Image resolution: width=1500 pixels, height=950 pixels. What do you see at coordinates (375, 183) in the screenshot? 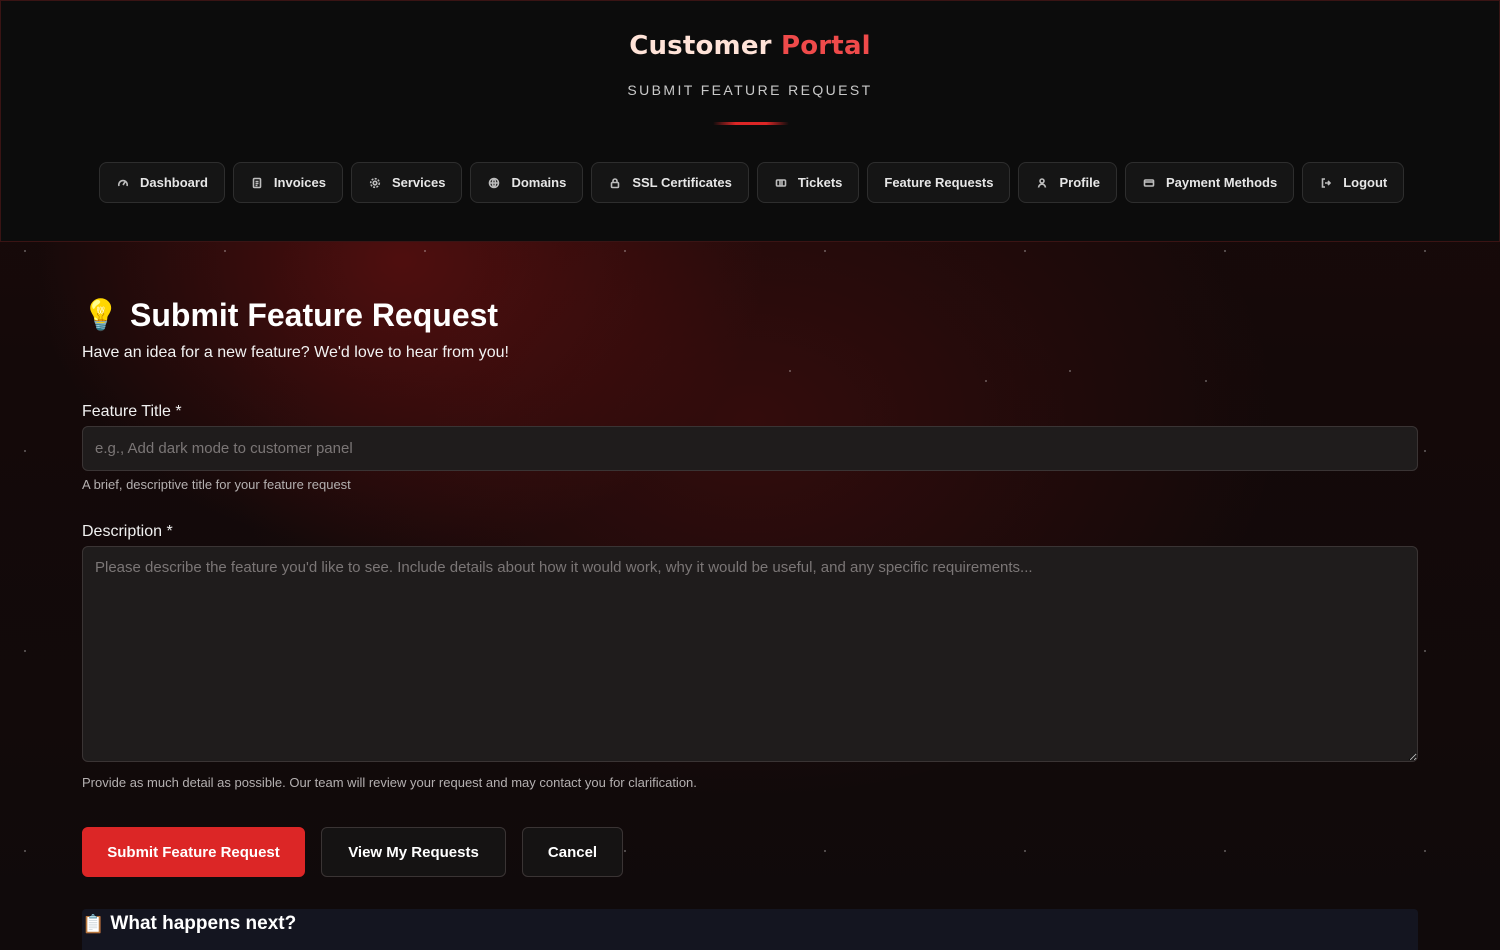
I see `gear-icon` at bounding box center [375, 183].